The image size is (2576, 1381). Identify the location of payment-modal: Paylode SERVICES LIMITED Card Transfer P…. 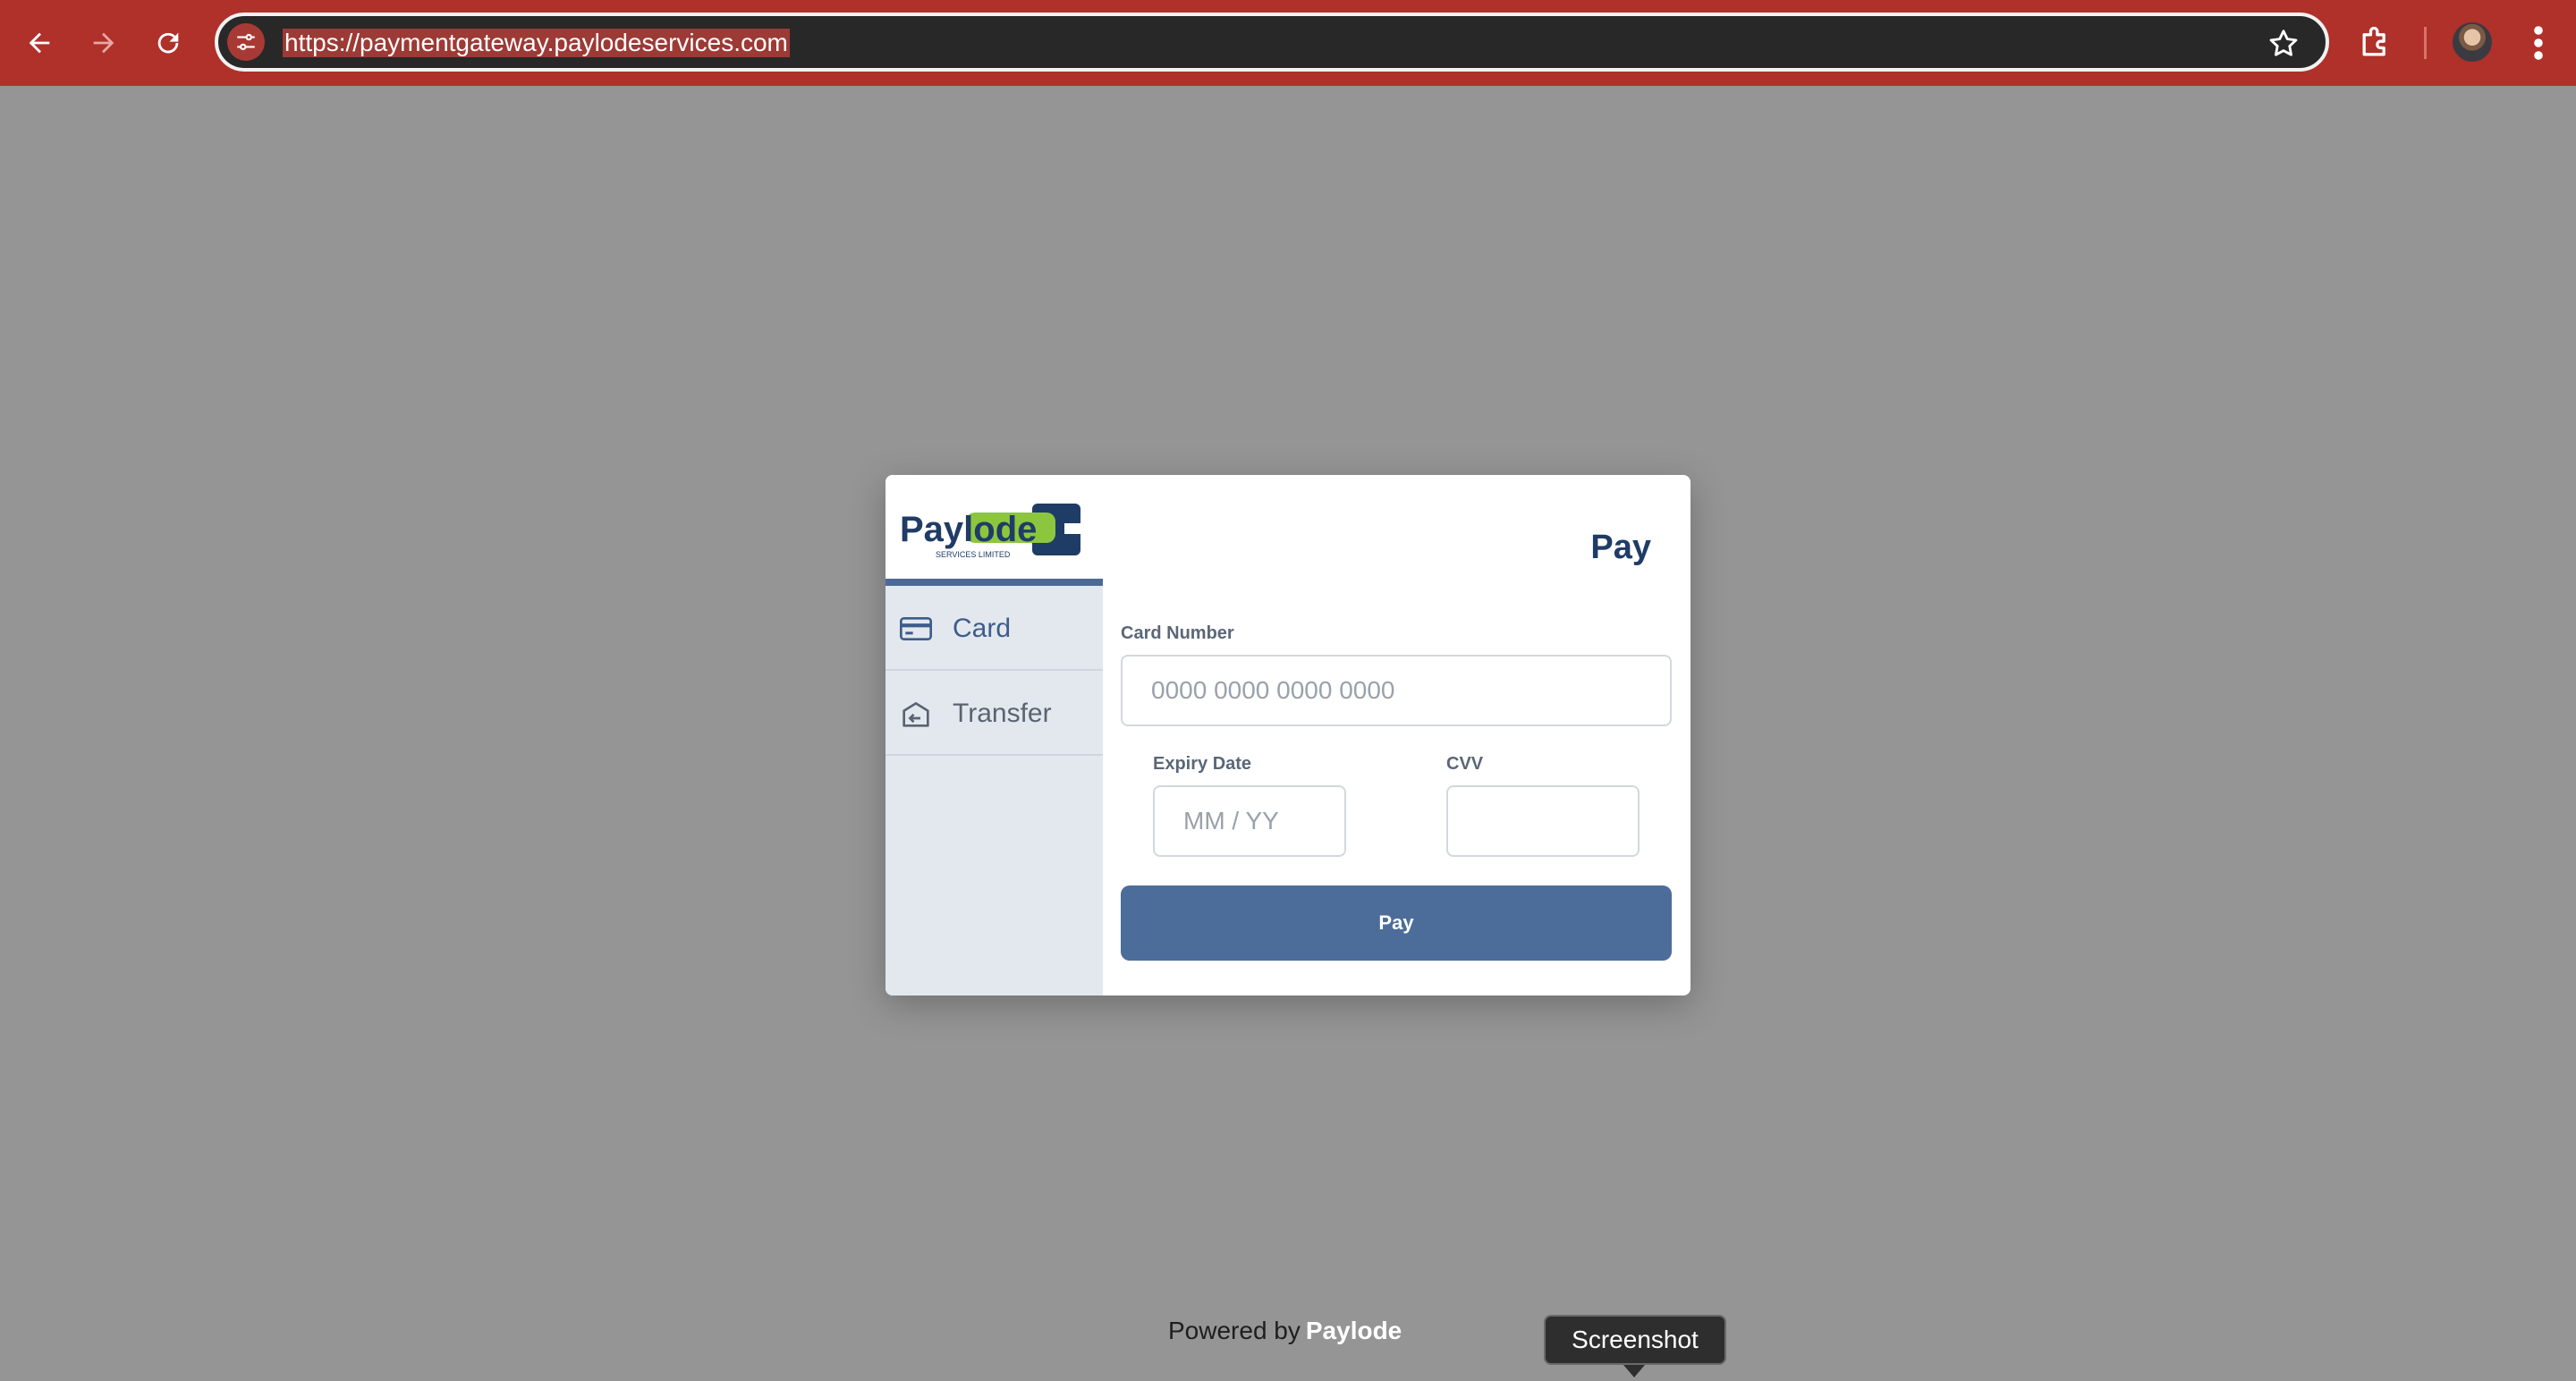
(1288, 735).